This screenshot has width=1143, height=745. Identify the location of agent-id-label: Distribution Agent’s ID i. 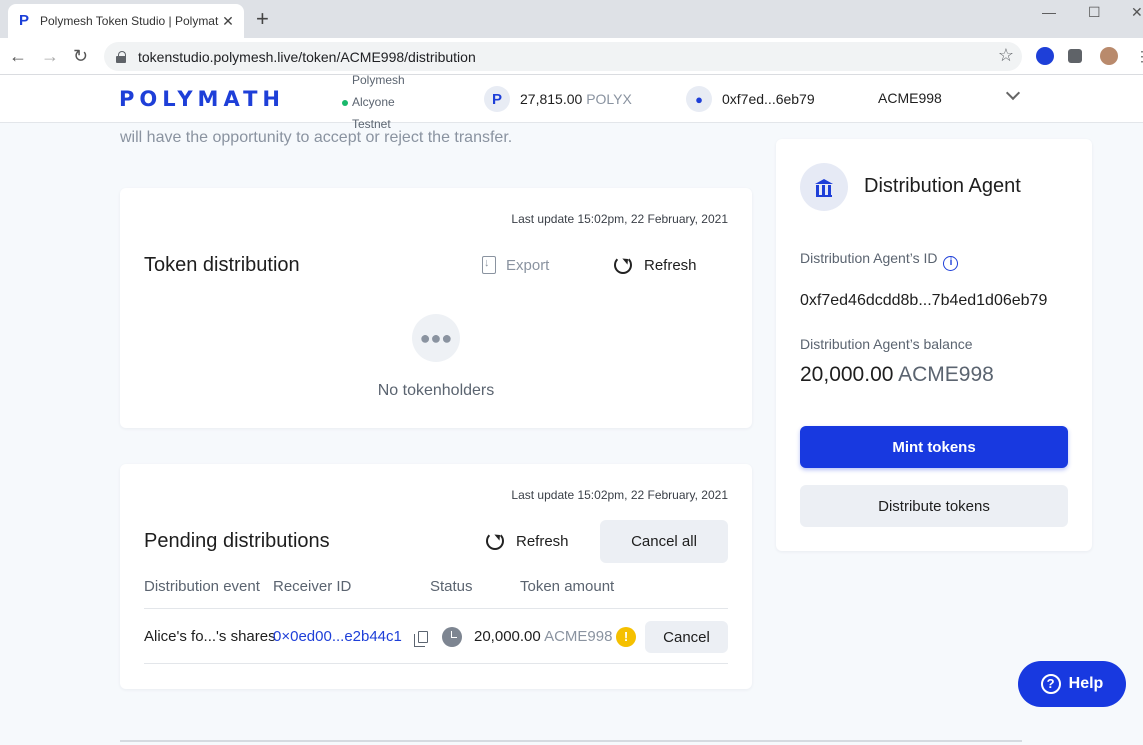
(879, 260).